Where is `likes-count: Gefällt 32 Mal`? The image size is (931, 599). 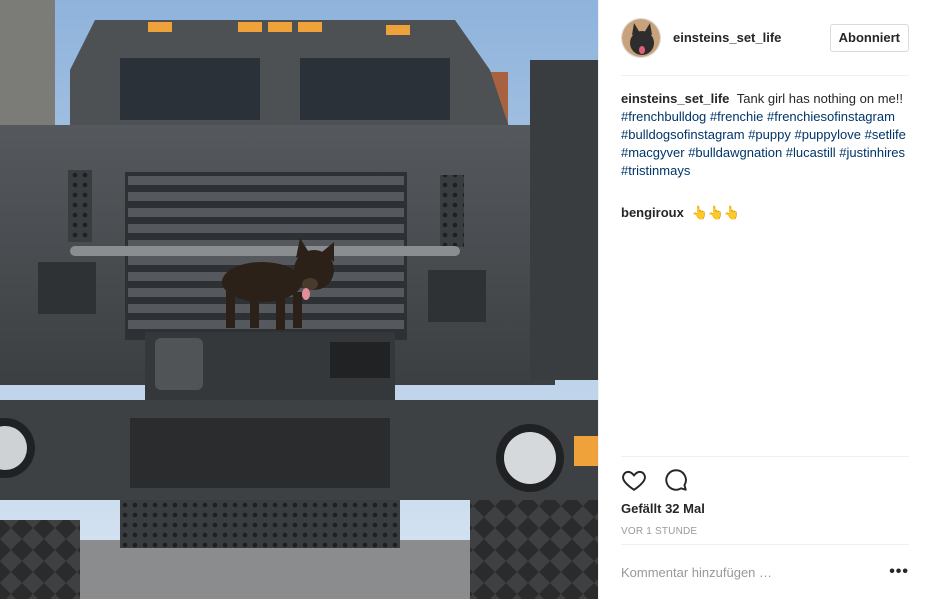
likes-count: Gefällt 32 Mal is located at coordinates (663, 508).